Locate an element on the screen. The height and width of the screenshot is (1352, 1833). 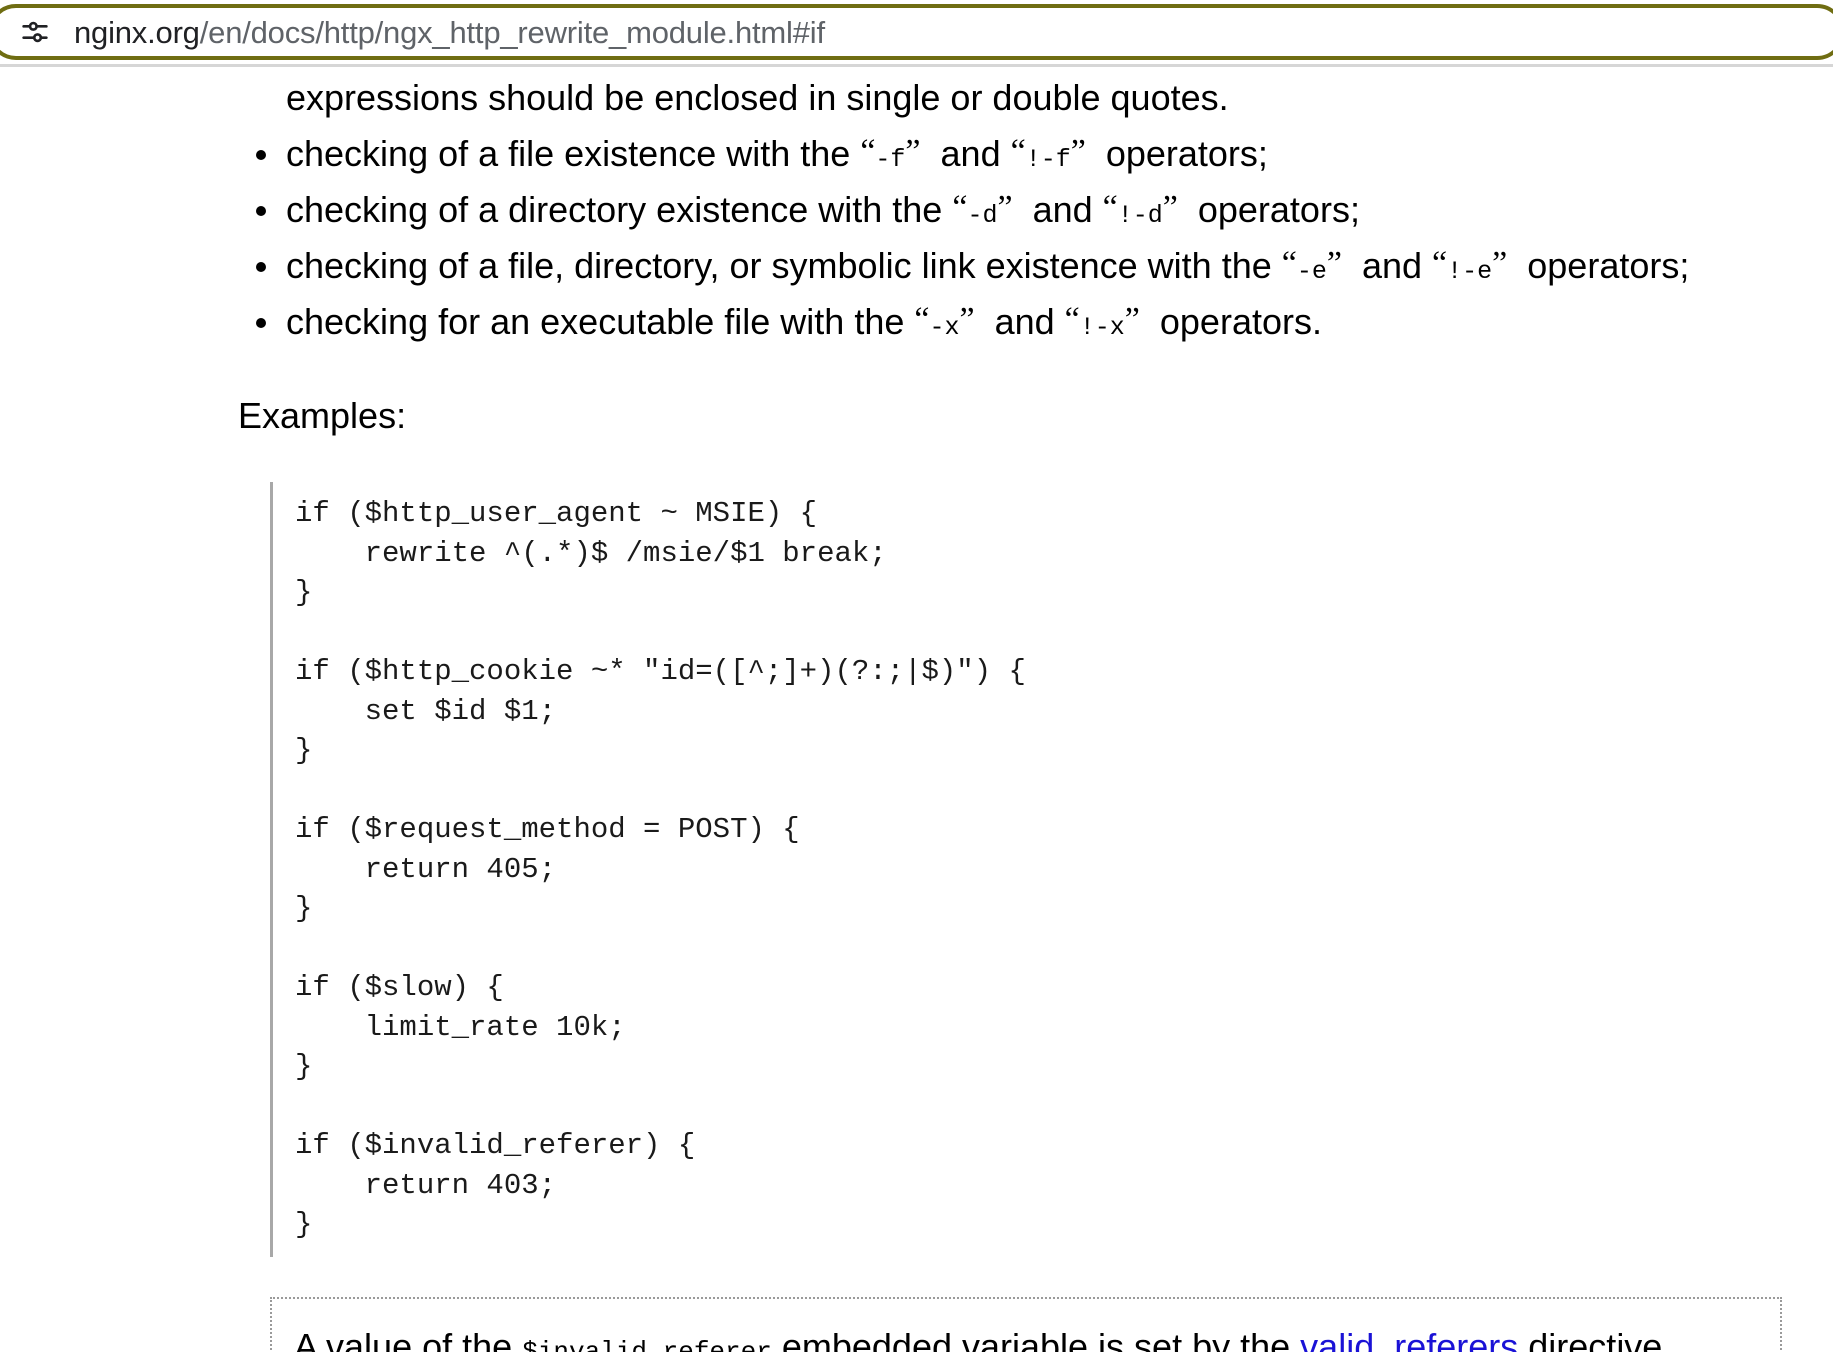
operator-code: -f is located at coordinates (890, 159).